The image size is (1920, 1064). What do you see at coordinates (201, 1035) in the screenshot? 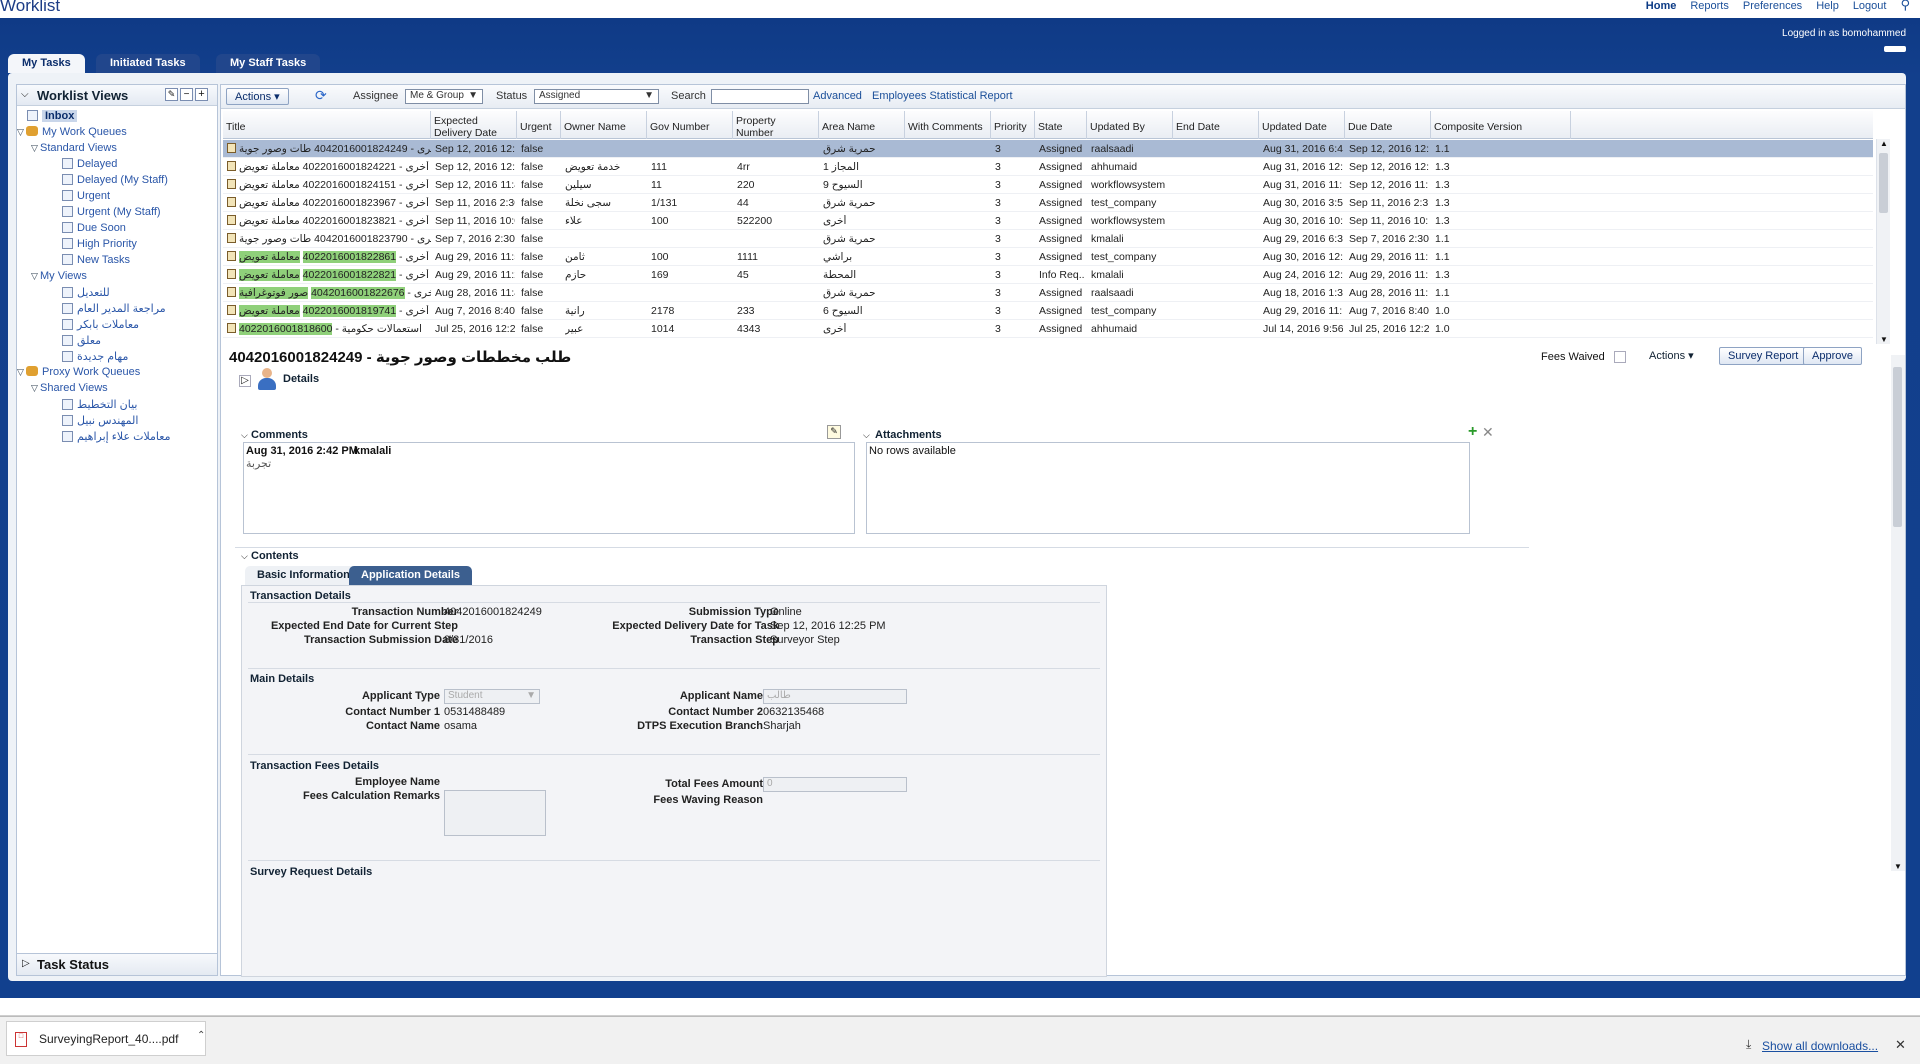
I see `chevron-down-icon: ⌃` at bounding box center [201, 1035].